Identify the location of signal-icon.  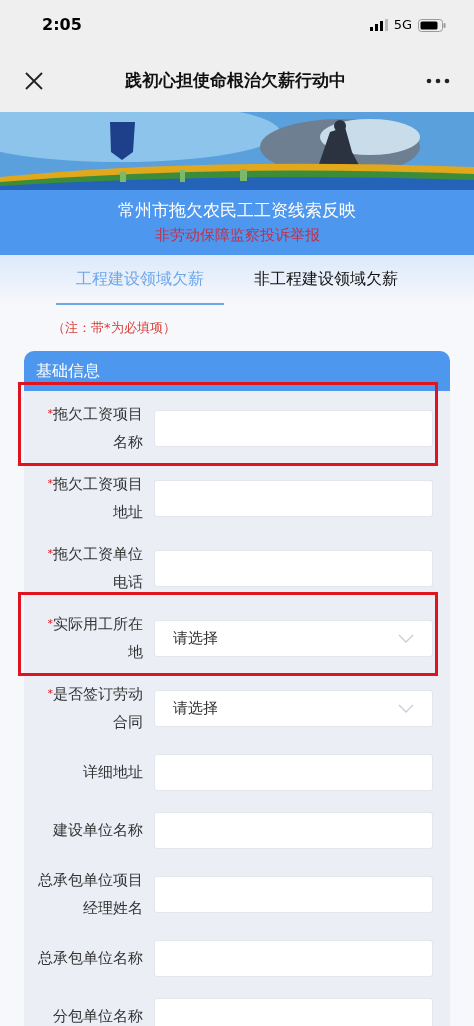
(378, 25).